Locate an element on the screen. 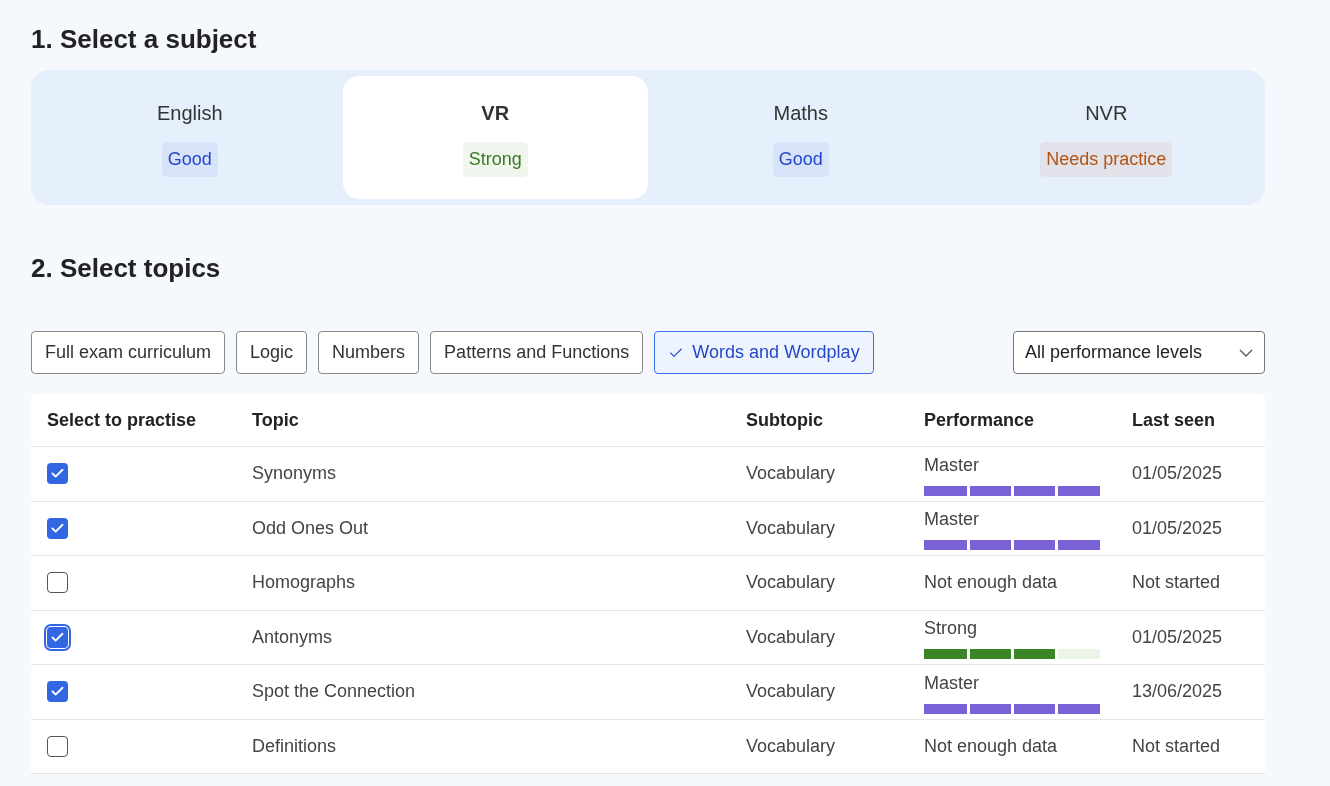 The height and width of the screenshot is (786, 1330). column-header: Last seen is located at coordinates (1174, 419).